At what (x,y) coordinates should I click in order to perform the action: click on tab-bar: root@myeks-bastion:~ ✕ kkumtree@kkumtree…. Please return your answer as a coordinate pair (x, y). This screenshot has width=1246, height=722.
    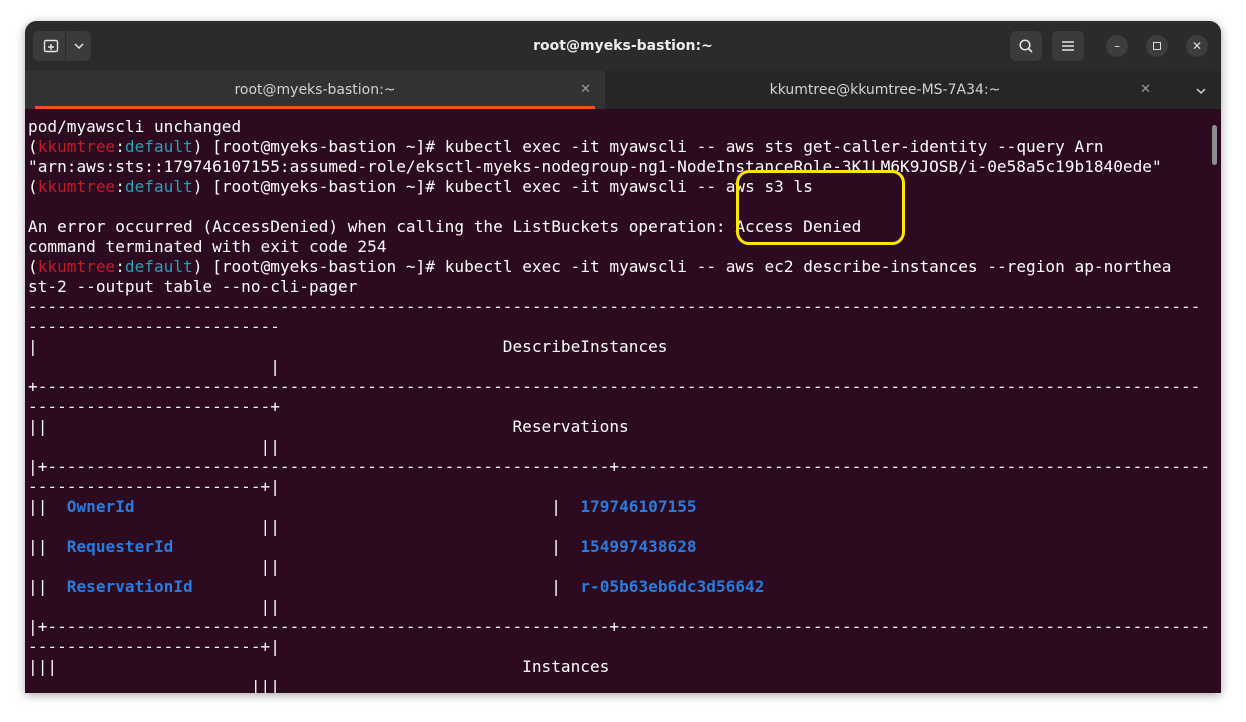
    Looking at the image, I should click on (623, 90).